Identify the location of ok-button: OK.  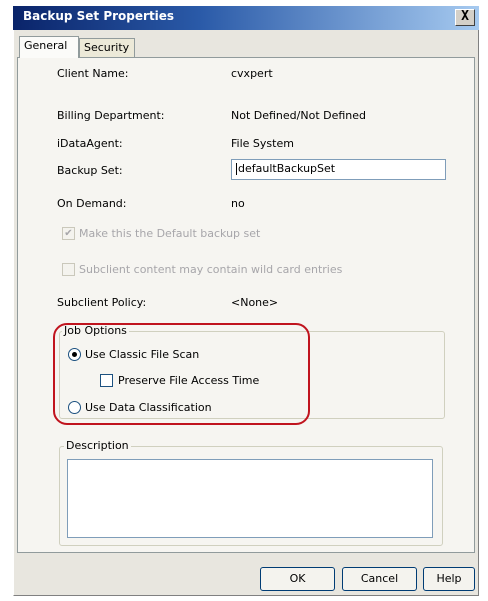
(297, 579).